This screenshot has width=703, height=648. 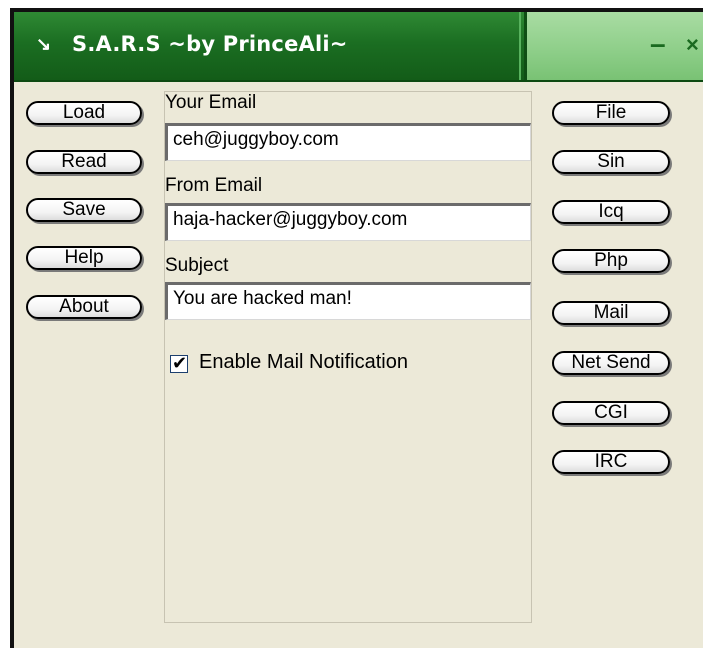 What do you see at coordinates (525, 46) in the screenshot?
I see `title-bar-divider-shadow` at bounding box center [525, 46].